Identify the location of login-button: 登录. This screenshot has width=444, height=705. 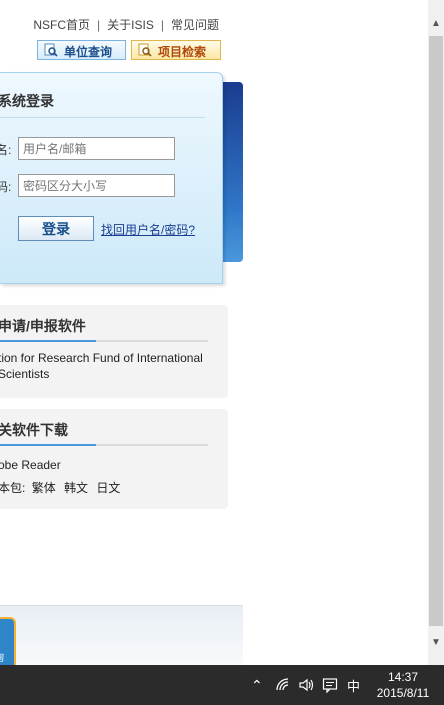
(56, 228).